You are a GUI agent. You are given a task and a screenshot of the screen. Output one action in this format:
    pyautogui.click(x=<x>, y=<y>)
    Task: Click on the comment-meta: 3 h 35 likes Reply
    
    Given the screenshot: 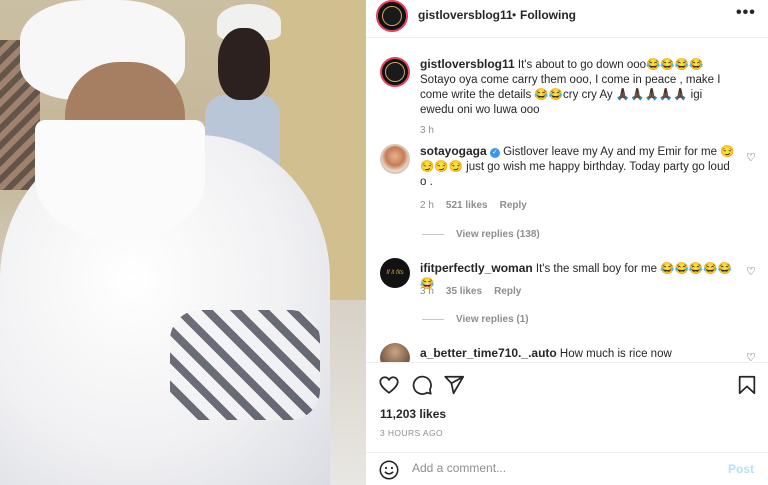 What is the action you would take?
    pyautogui.click(x=470, y=291)
    